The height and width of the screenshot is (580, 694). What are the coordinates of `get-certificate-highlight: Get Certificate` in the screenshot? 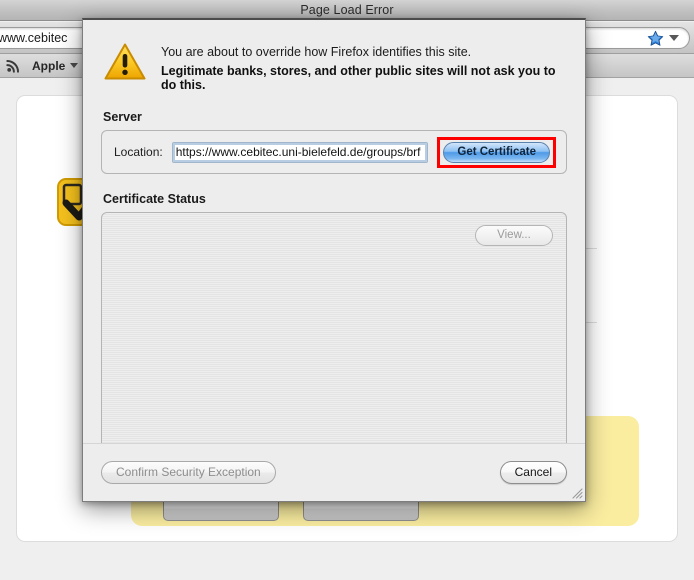 It's located at (496, 152).